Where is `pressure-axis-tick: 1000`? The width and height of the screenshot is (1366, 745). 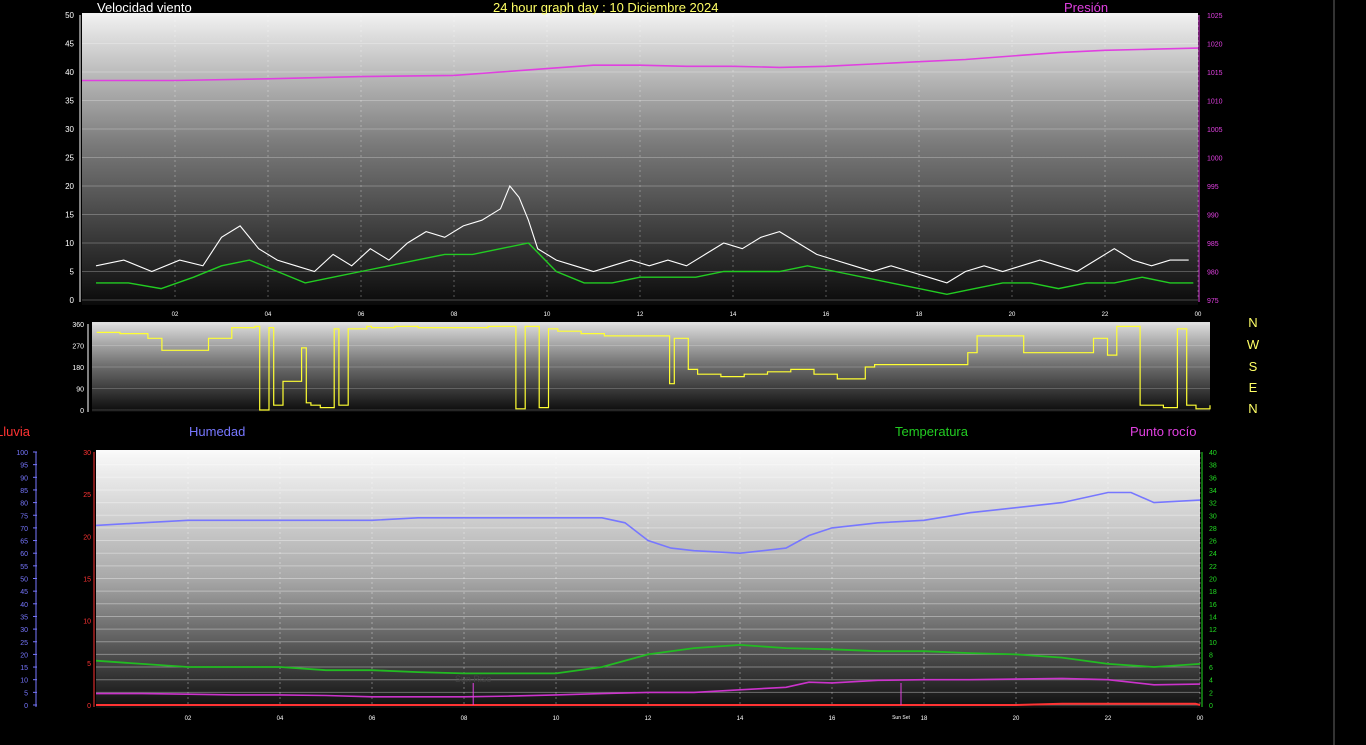 pressure-axis-tick: 1000 is located at coordinates (1215, 159).